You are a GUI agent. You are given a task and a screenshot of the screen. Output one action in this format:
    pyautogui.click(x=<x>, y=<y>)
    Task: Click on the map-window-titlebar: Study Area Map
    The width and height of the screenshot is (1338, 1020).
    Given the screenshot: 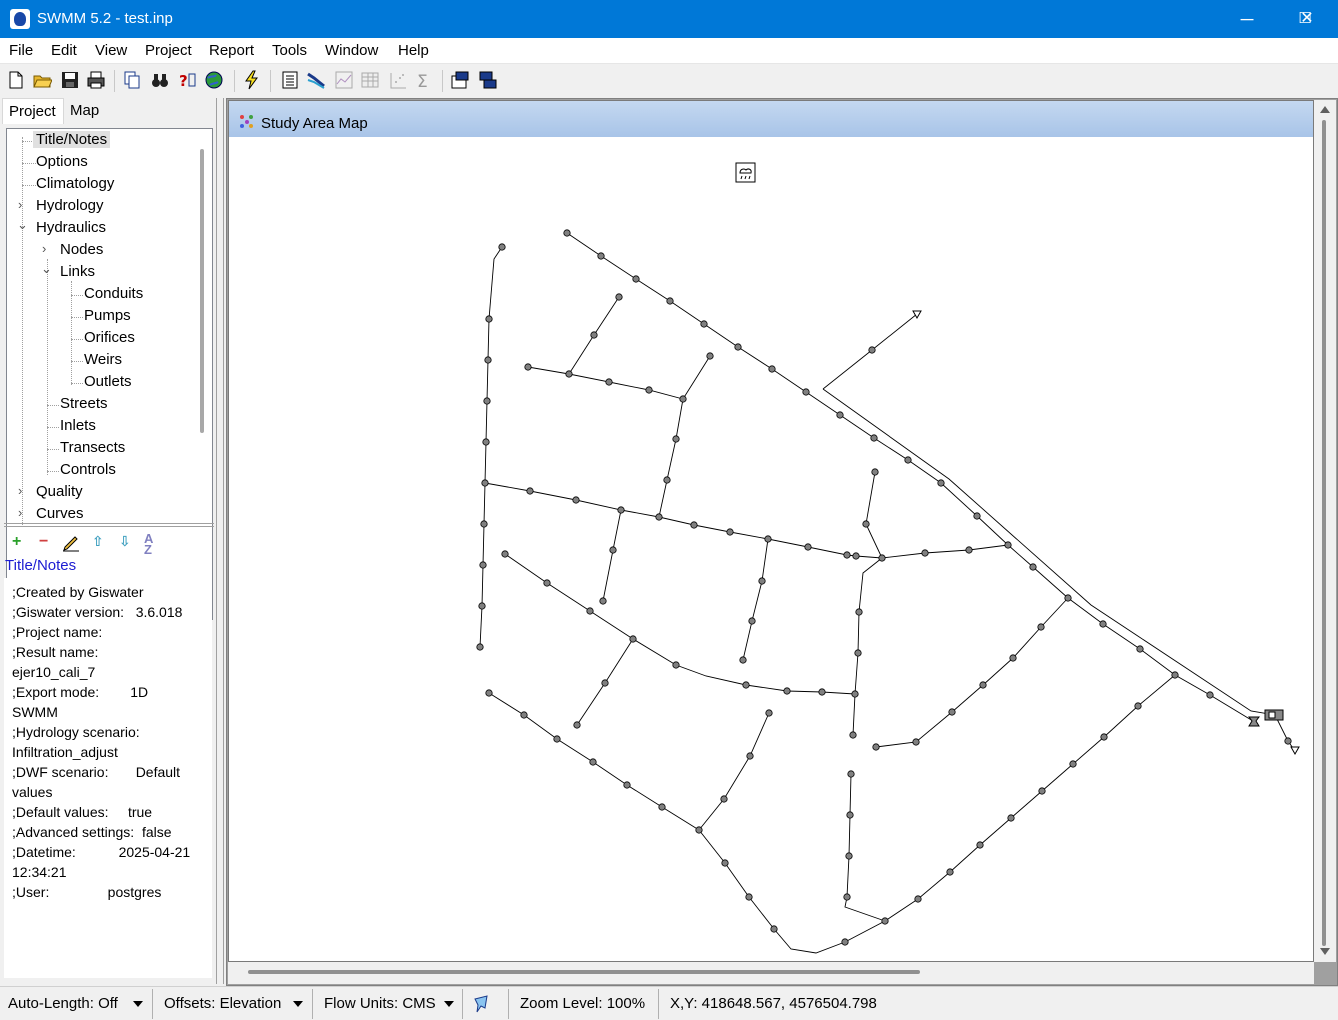 What is the action you would take?
    pyautogui.click(x=771, y=119)
    